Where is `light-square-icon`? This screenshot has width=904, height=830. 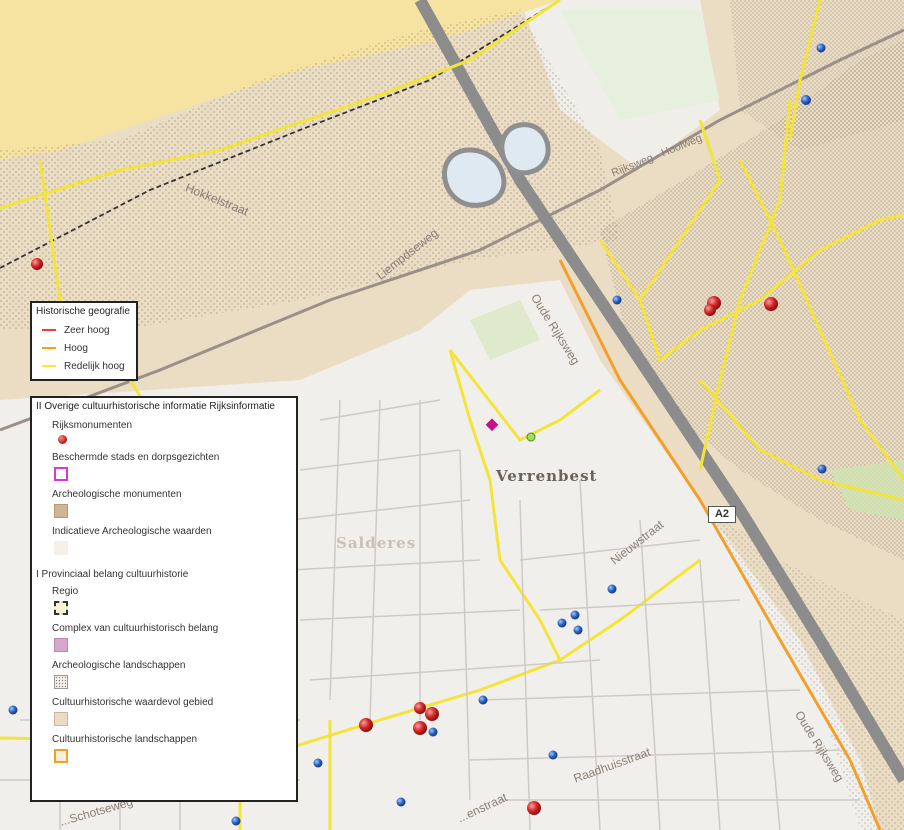
light-square-icon is located at coordinates (61, 548).